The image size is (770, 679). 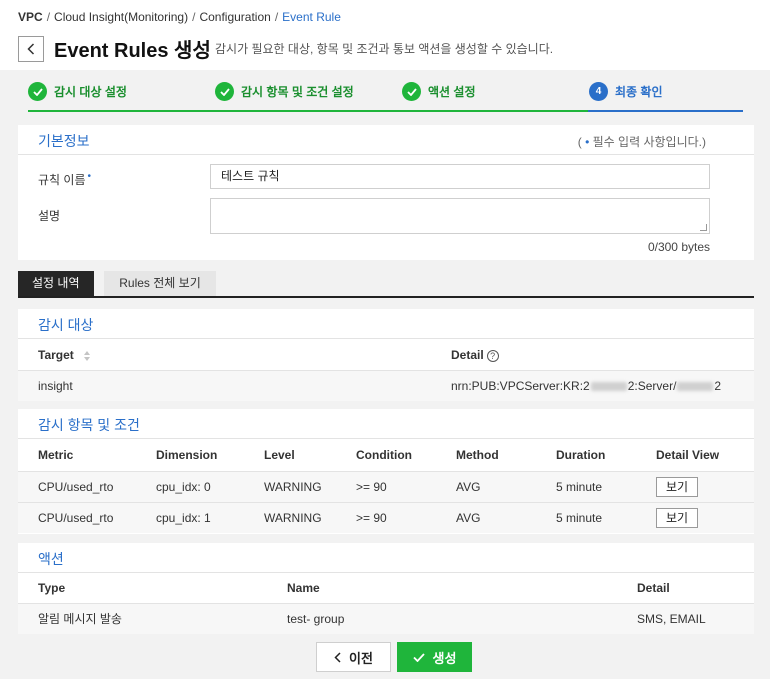 What do you see at coordinates (477, 455) in the screenshot?
I see `column-header-method: Method` at bounding box center [477, 455].